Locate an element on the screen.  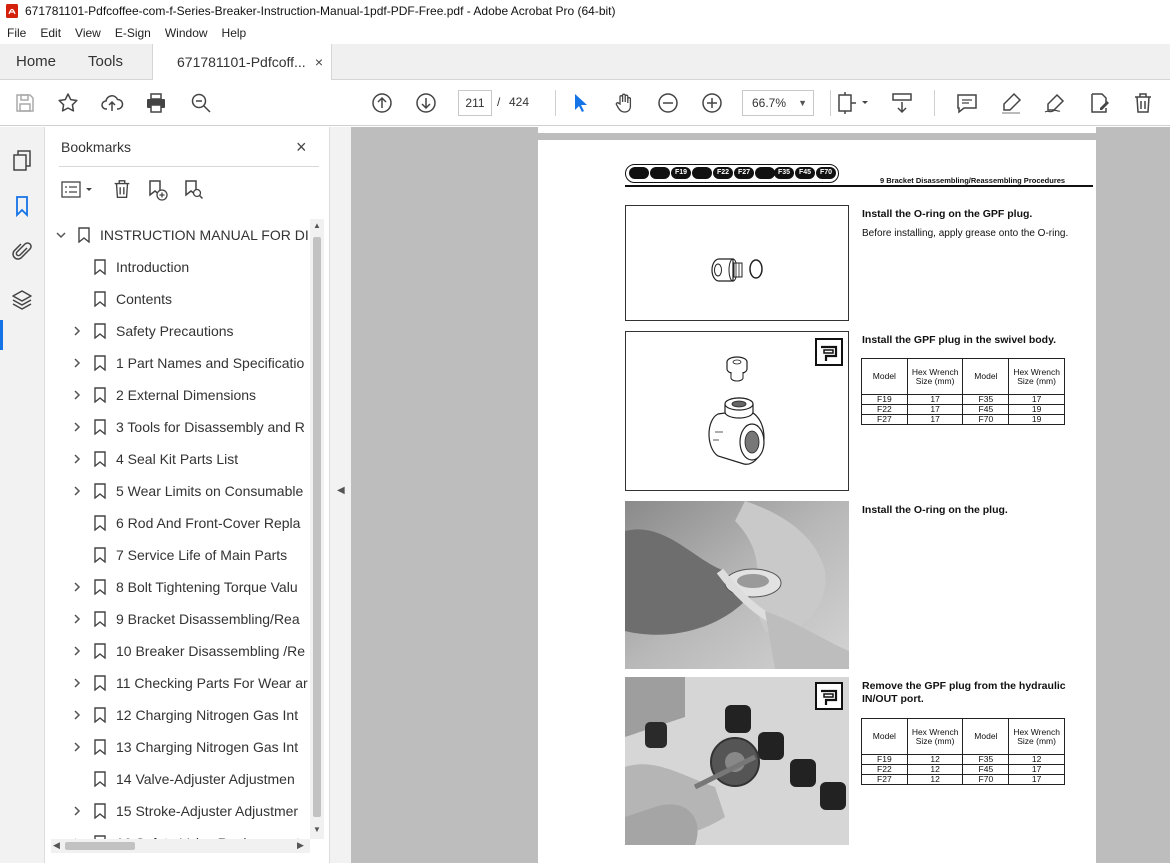
step4-caption-line2: IN/OUT port. is located at coordinates (893, 699).